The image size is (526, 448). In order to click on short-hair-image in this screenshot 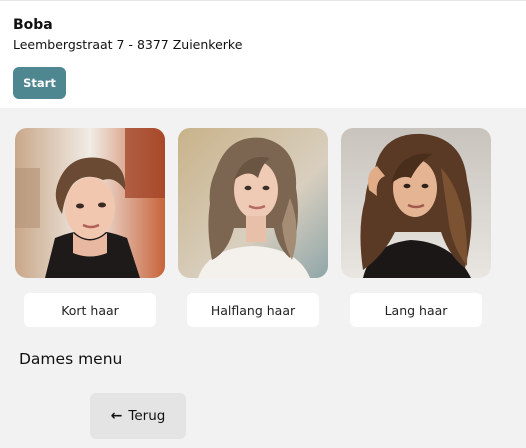, I will do `click(90, 203)`.